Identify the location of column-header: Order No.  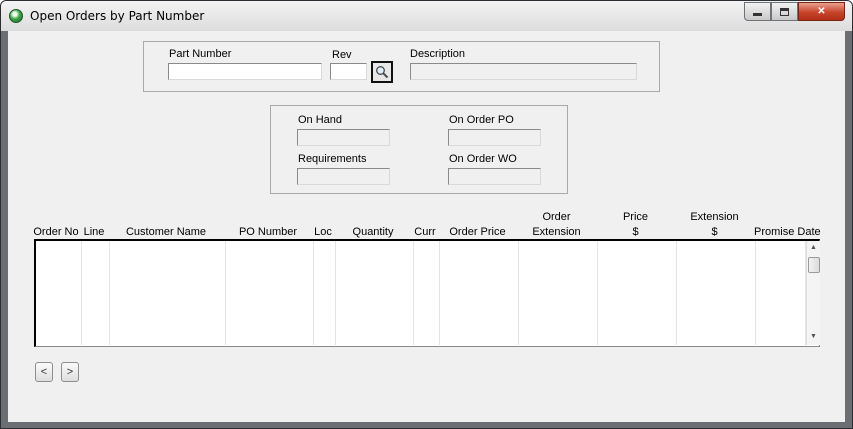
(56, 232).